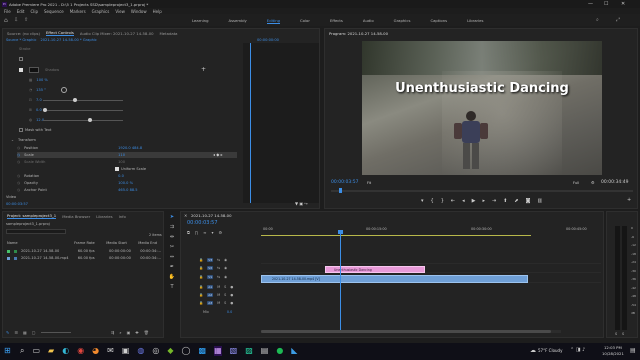 This screenshot has height=360, width=640. I want to click on clock-date: 10/28/2021, so click(613, 353).